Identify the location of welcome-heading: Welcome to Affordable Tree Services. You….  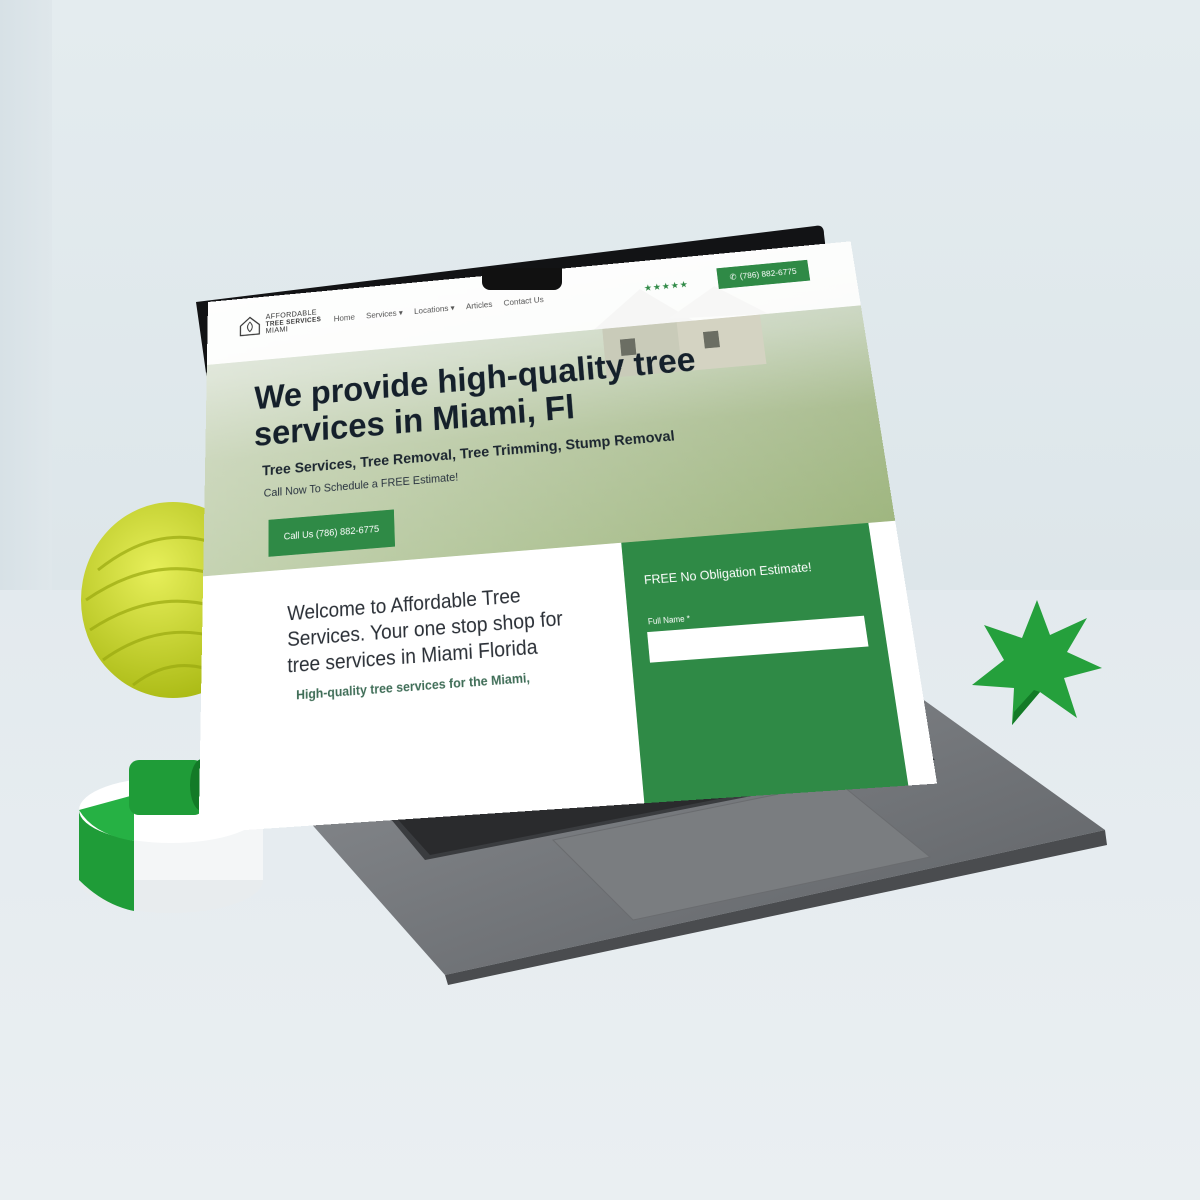
(425, 630).